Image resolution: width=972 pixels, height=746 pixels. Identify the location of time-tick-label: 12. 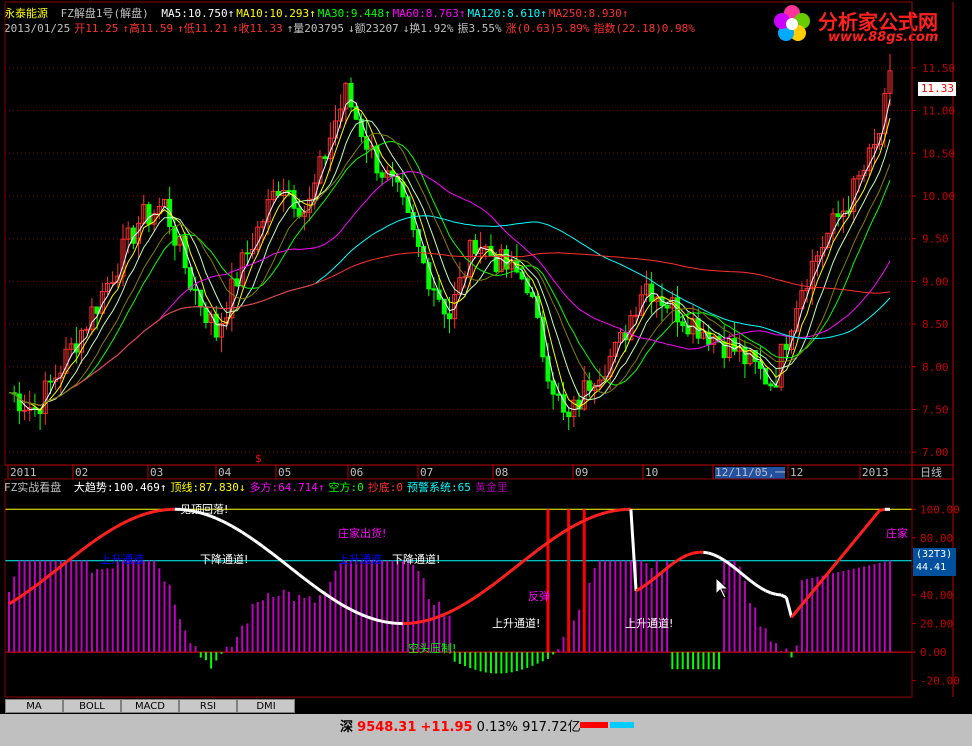
(796, 472).